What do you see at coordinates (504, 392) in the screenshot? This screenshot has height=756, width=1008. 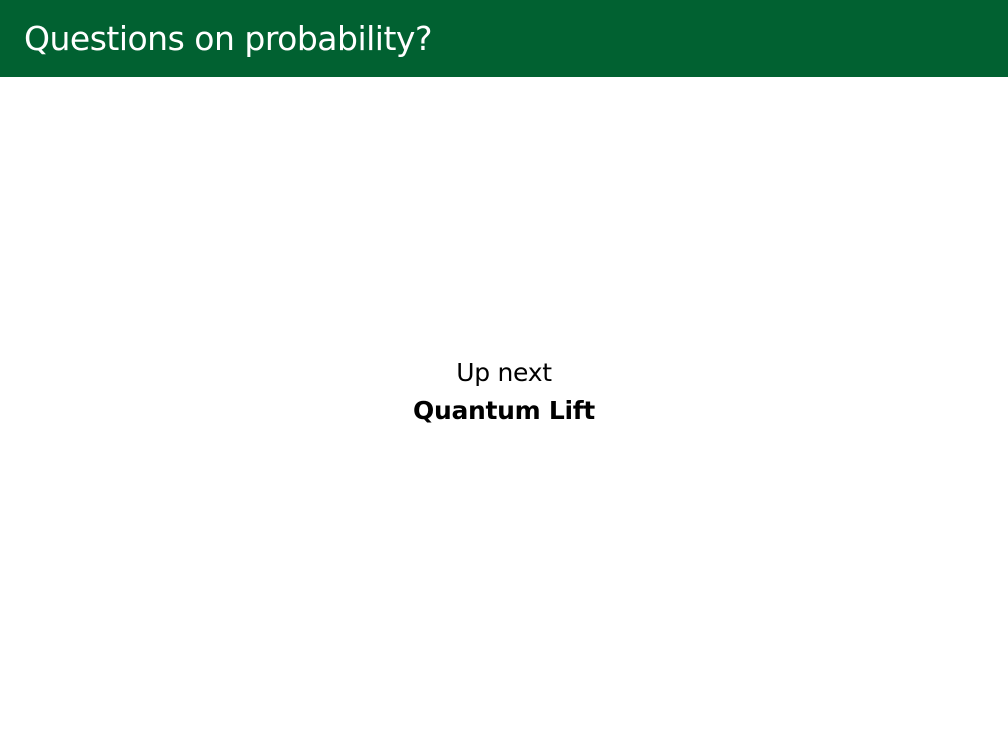 I see `up-next-block: Up next Quantum Lift` at bounding box center [504, 392].